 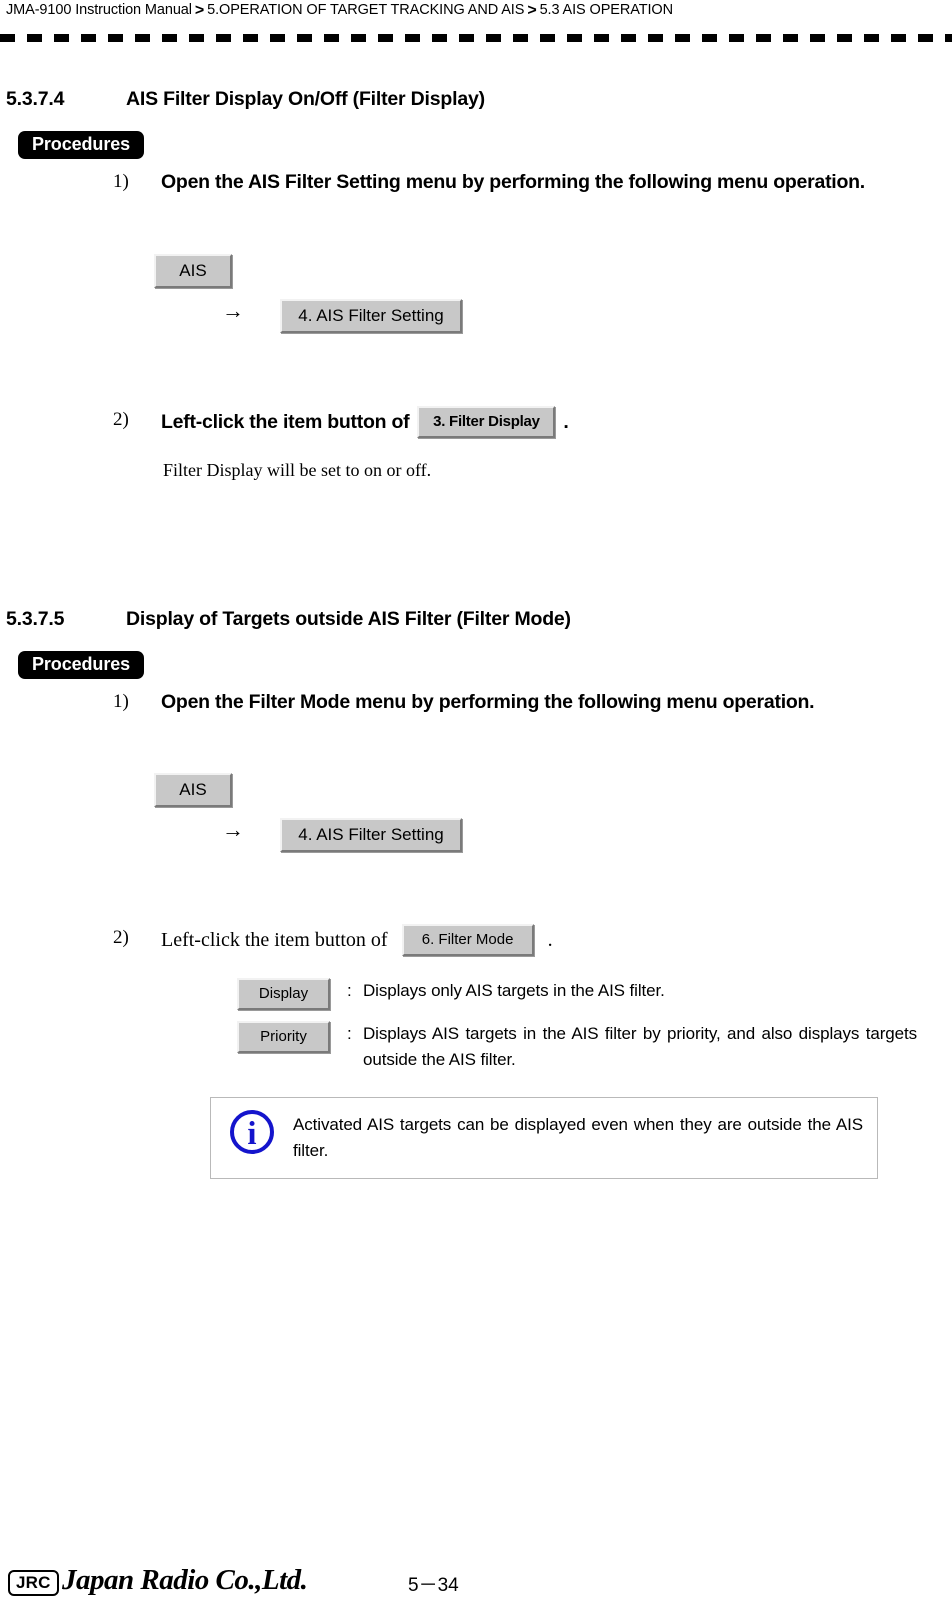 I want to click on note-5374: Filter Display will be set to on or off., so click(x=297, y=470).